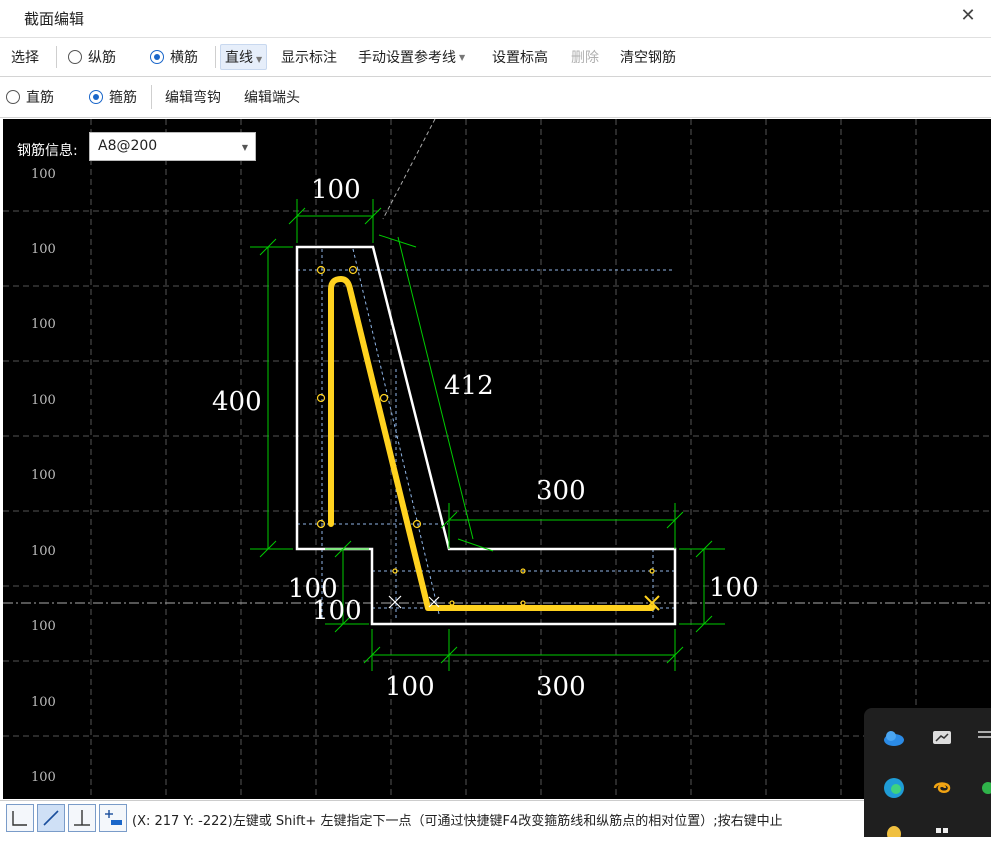  I want to click on straight-bar-radio: 直筋, so click(30, 97).